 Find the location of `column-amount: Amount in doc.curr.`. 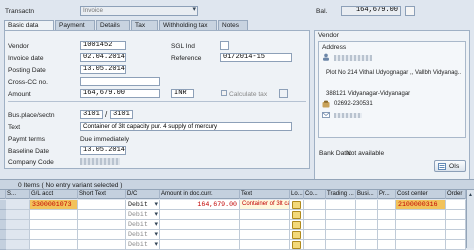

column-amount: Amount in doc.curr. is located at coordinates (200, 194).